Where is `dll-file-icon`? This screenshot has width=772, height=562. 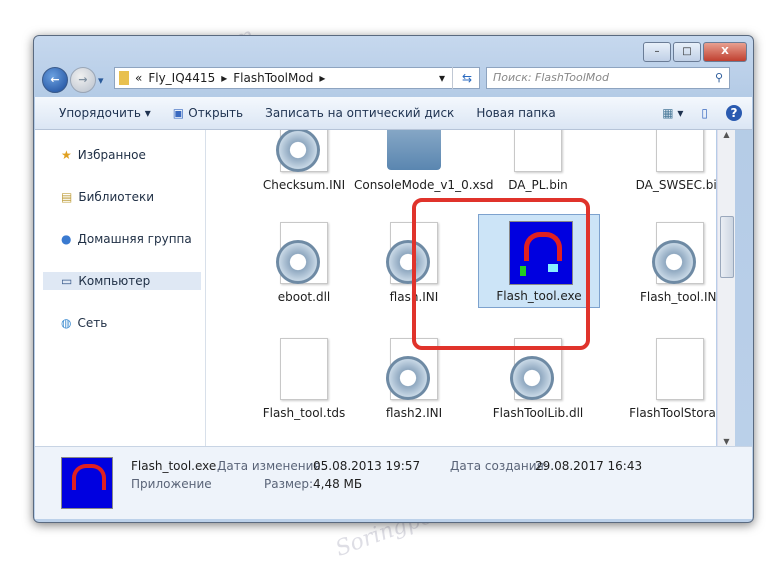
dll-file-icon is located at coordinates (304, 253).